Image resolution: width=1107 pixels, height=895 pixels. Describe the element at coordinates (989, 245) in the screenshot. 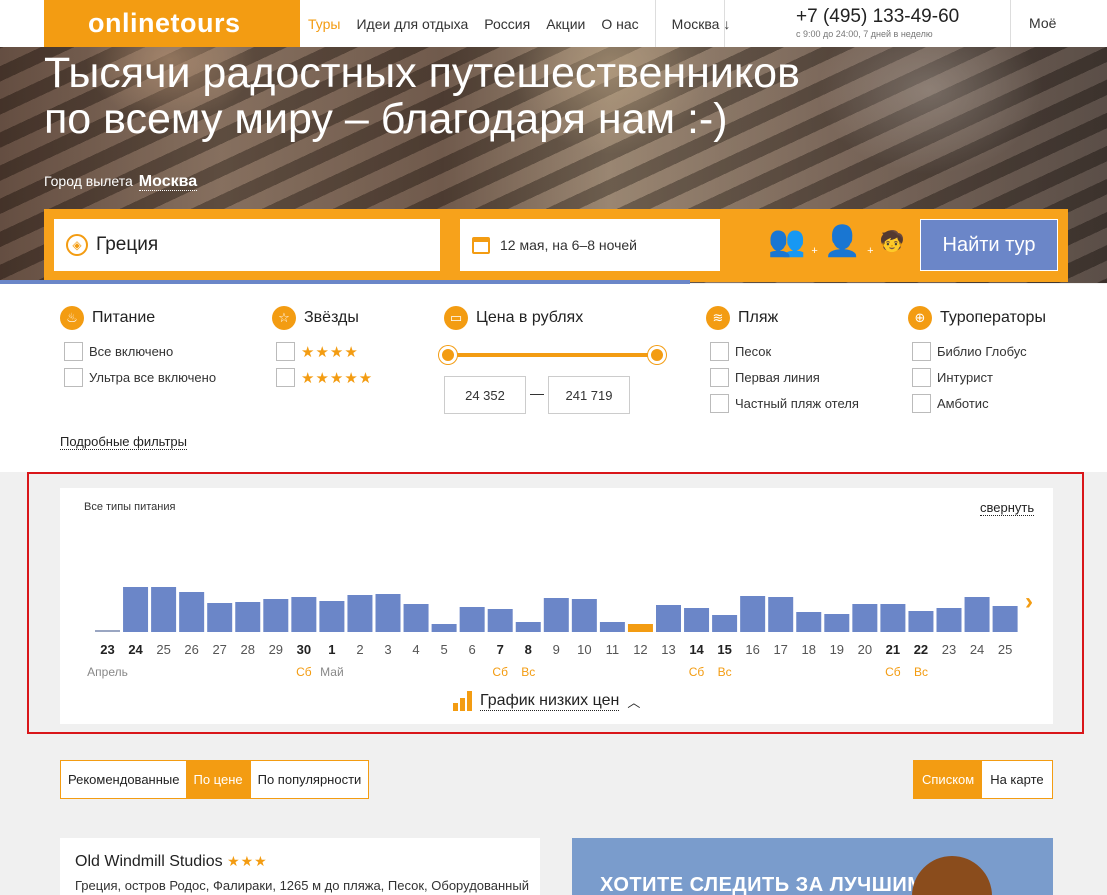

I see `find-tour-button: Найти тур` at that location.